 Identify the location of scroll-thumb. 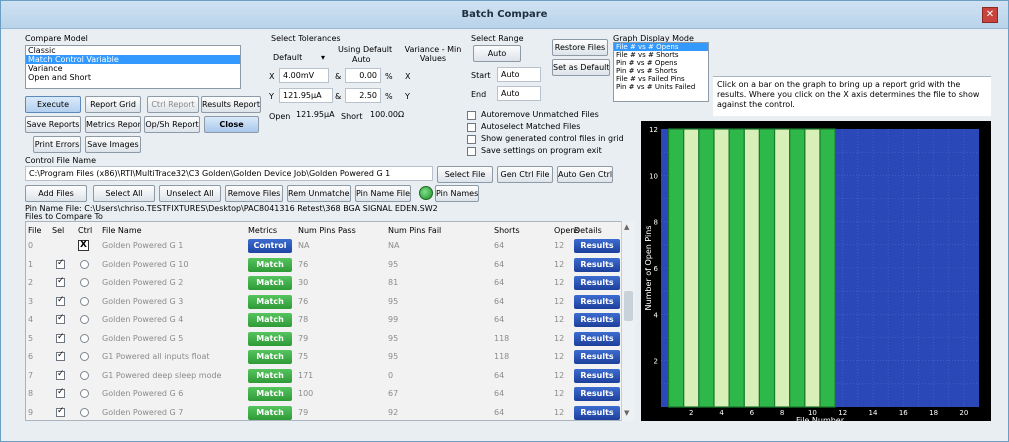
(628, 306).